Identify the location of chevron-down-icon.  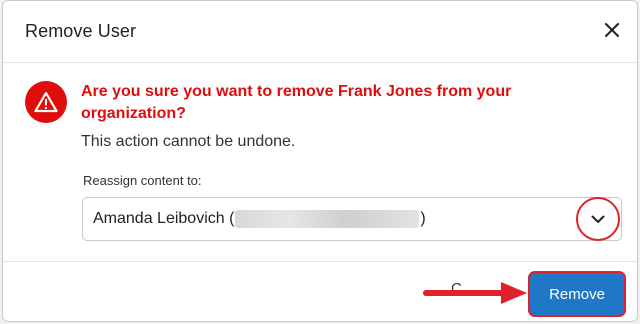
(598, 219).